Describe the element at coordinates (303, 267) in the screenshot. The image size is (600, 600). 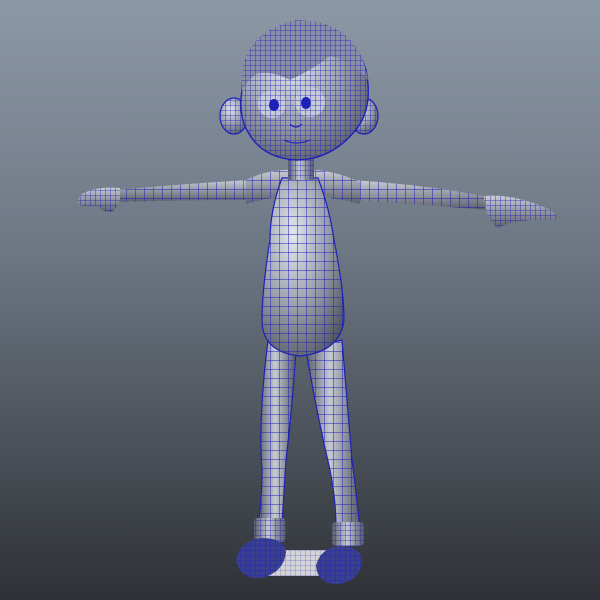
I see `torso` at that location.